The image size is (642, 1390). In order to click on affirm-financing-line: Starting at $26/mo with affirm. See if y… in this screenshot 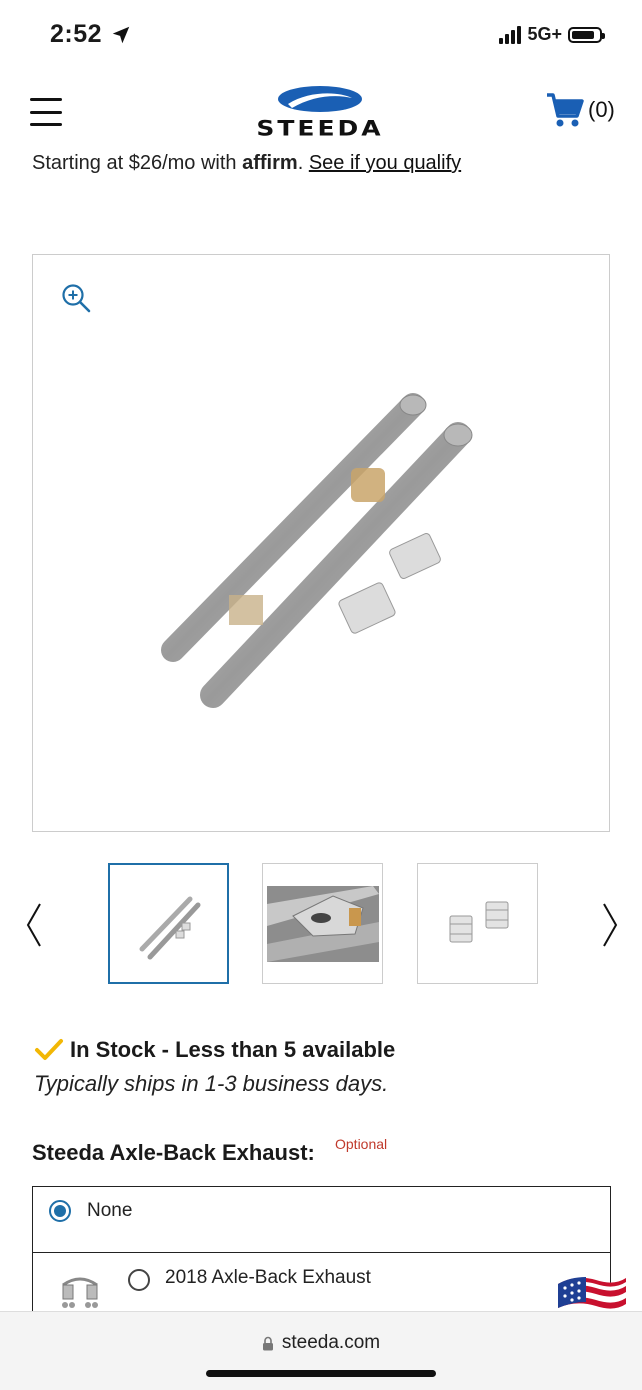, I will do `click(246, 163)`.